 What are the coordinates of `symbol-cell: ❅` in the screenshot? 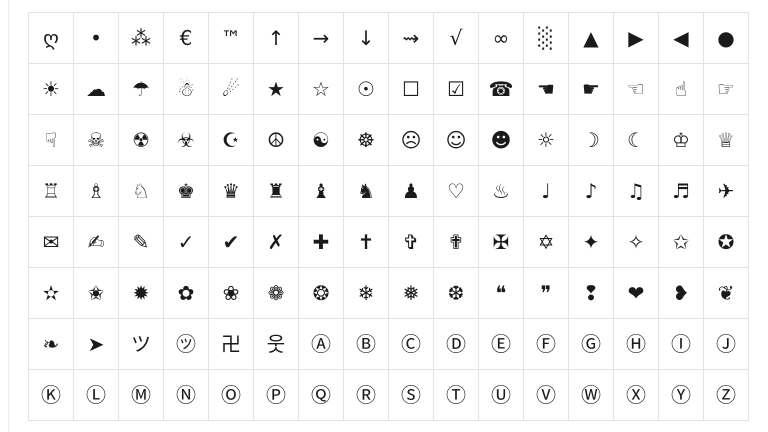 It's located at (411, 293).